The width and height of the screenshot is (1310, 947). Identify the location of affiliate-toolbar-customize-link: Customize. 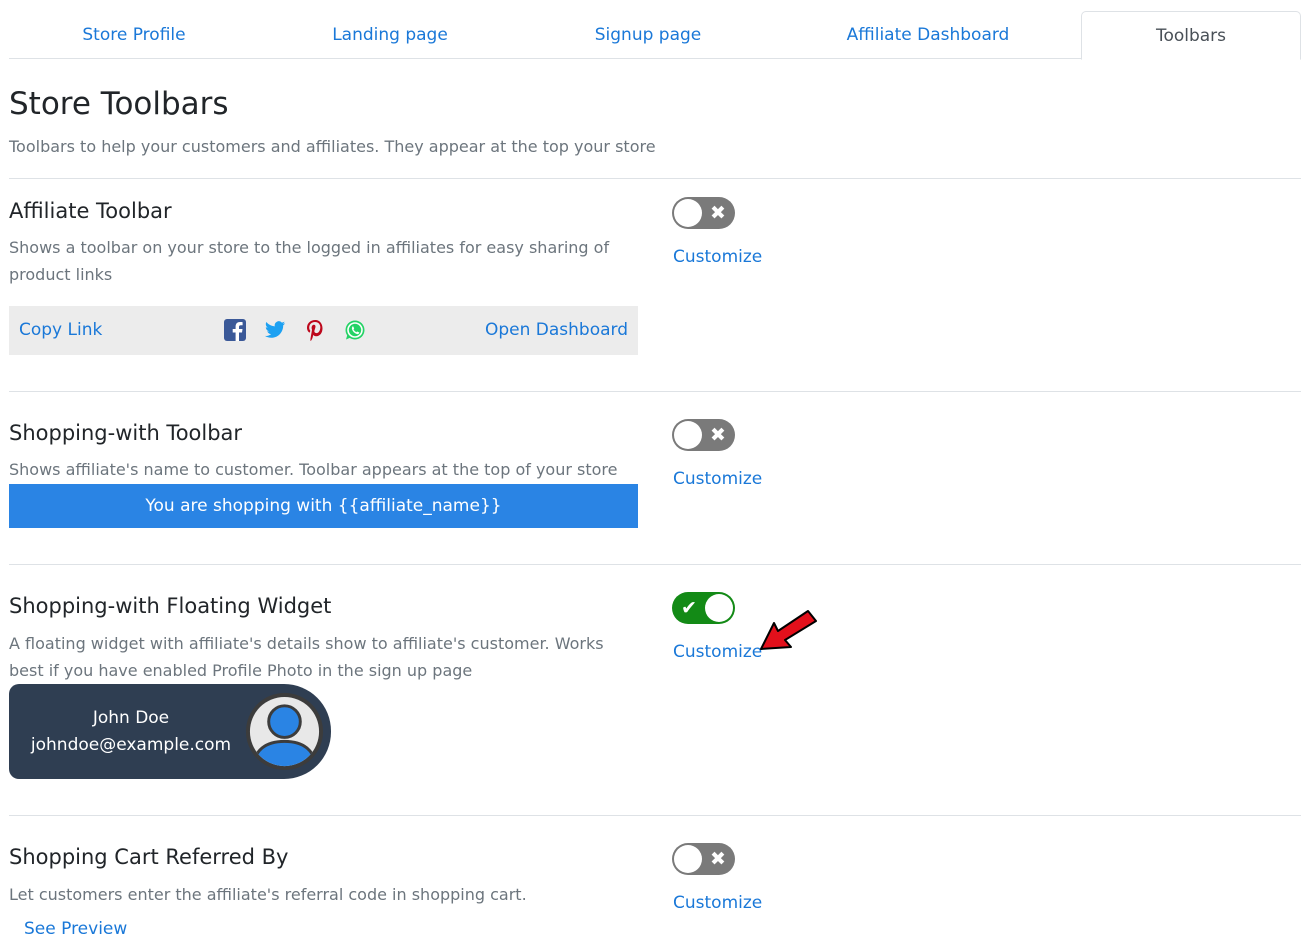
(717, 257).